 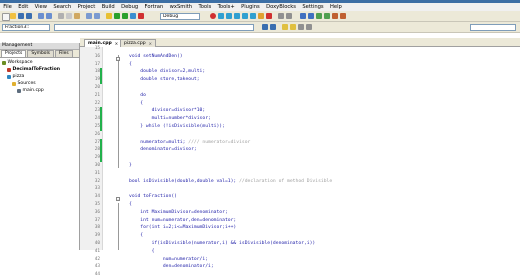 What do you see at coordinates (133, 16) in the screenshot?
I see `rebuild-icon` at bounding box center [133, 16].